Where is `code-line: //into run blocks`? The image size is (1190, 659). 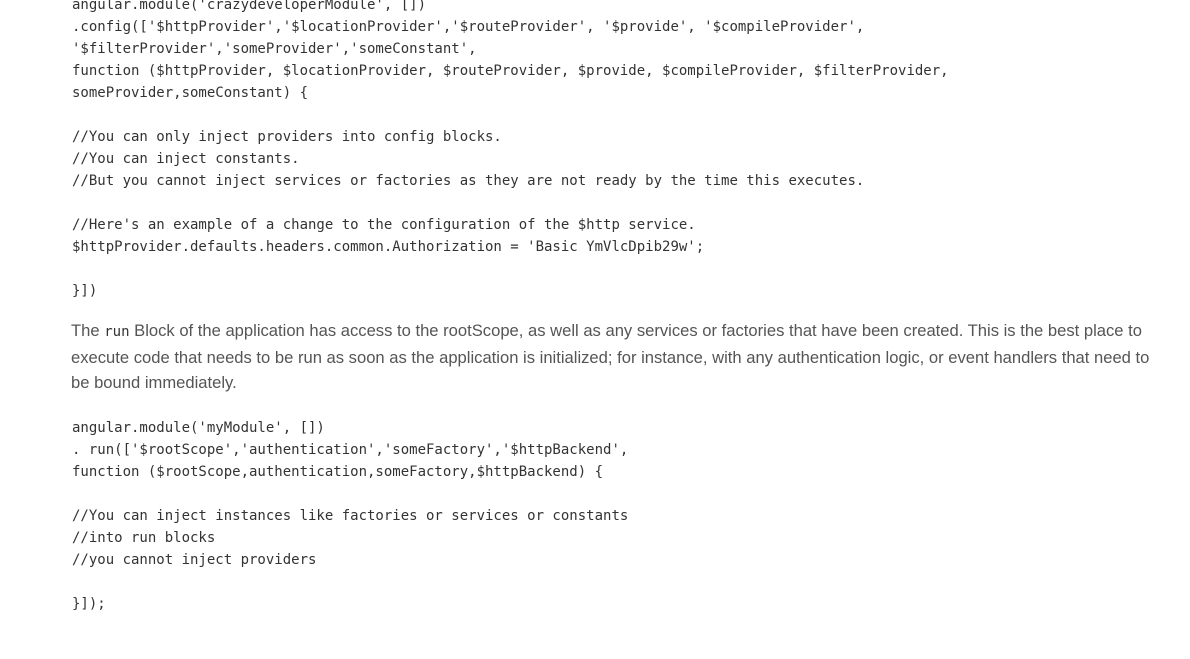 code-line: //into run blocks is located at coordinates (144, 538).